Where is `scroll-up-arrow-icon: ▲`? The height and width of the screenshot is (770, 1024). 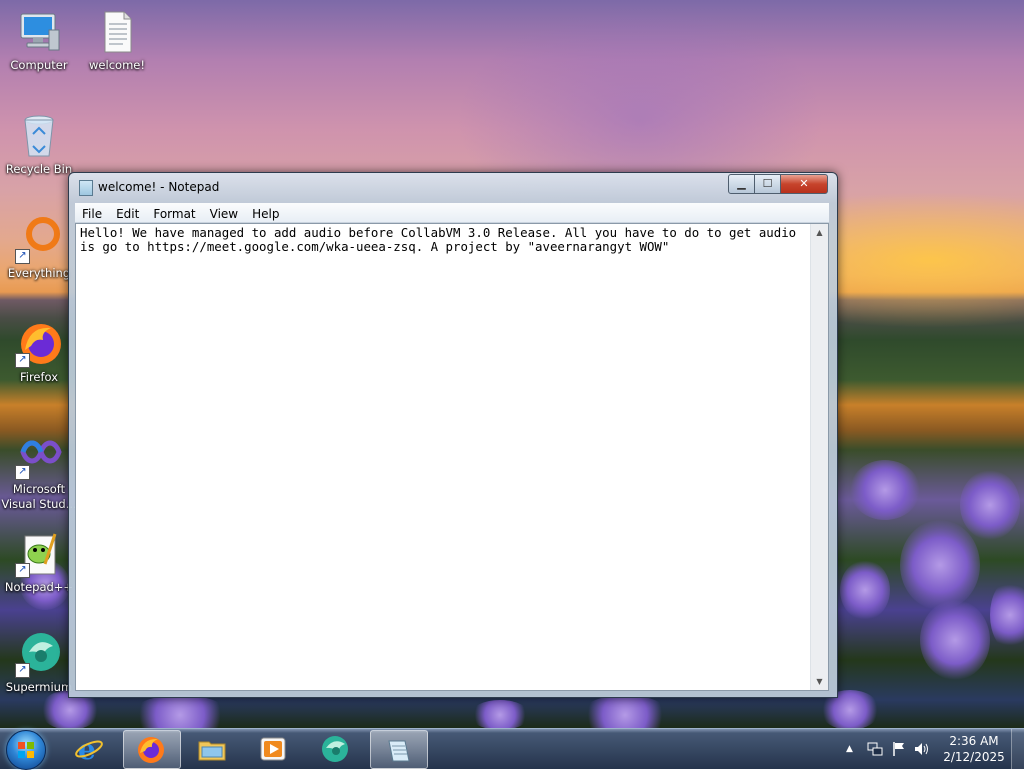 scroll-up-arrow-icon: ▲ is located at coordinates (819, 232).